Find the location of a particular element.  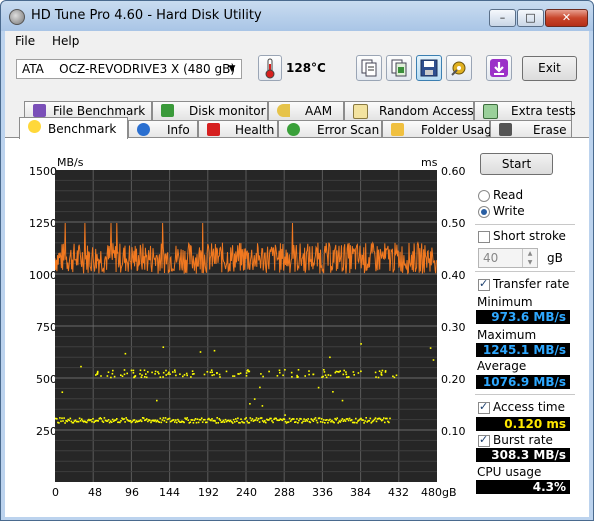

close-button: ✕ is located at coordinates (566, 18).